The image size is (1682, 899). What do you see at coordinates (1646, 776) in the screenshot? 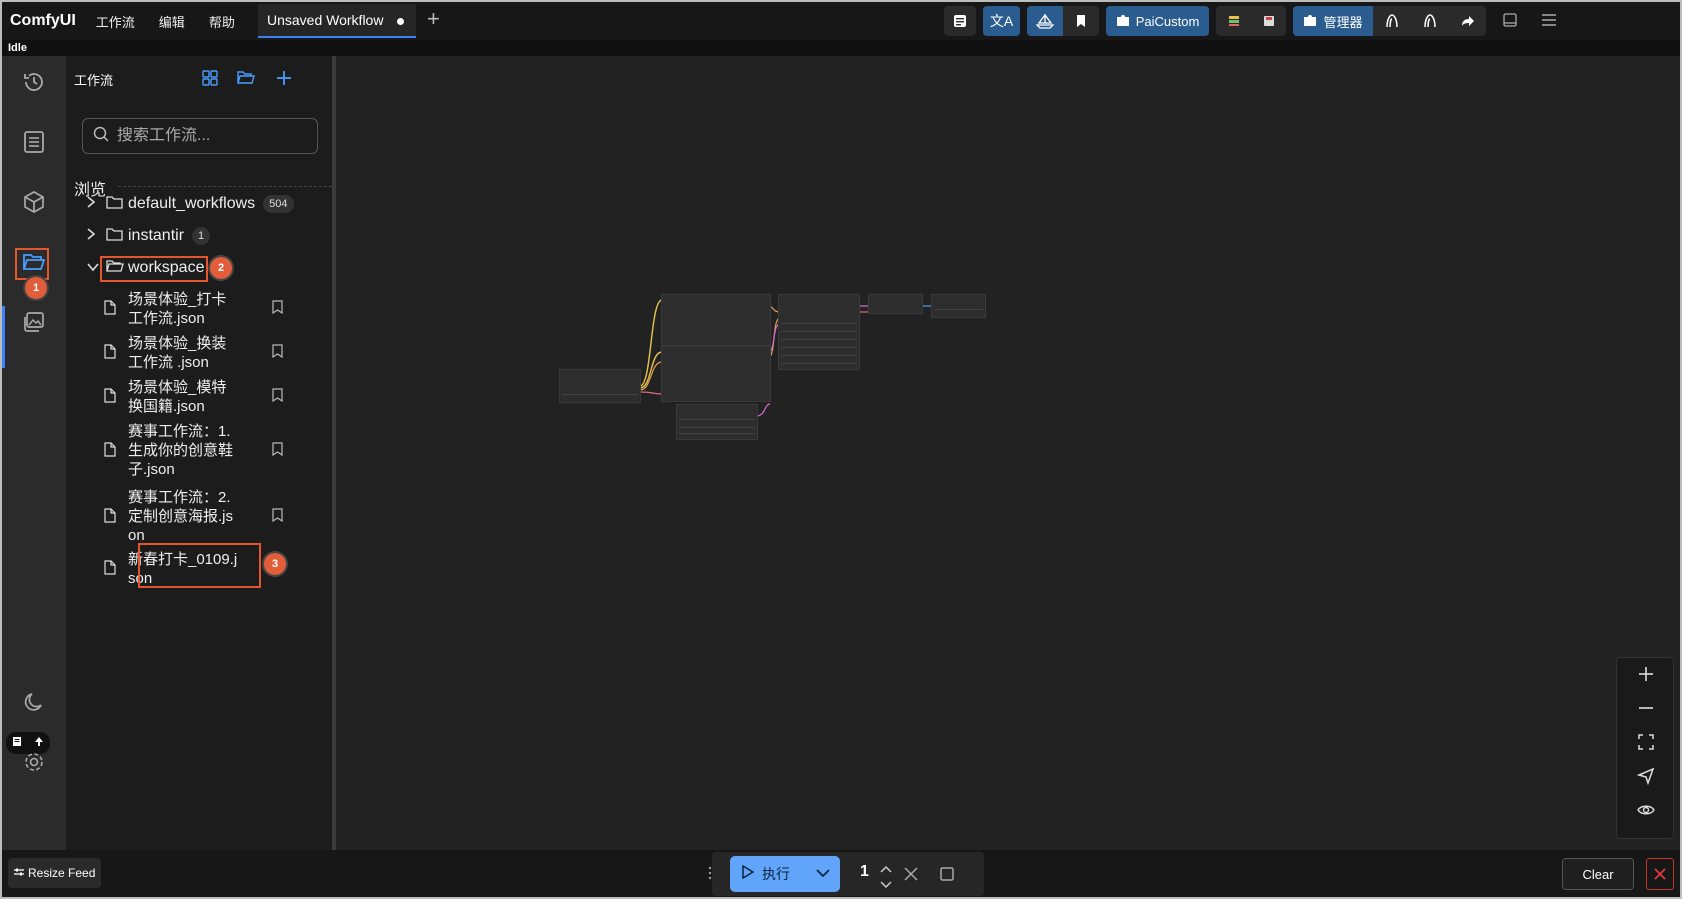
I see `navigate-arrow-icon` at bounding box center [1646, 776].